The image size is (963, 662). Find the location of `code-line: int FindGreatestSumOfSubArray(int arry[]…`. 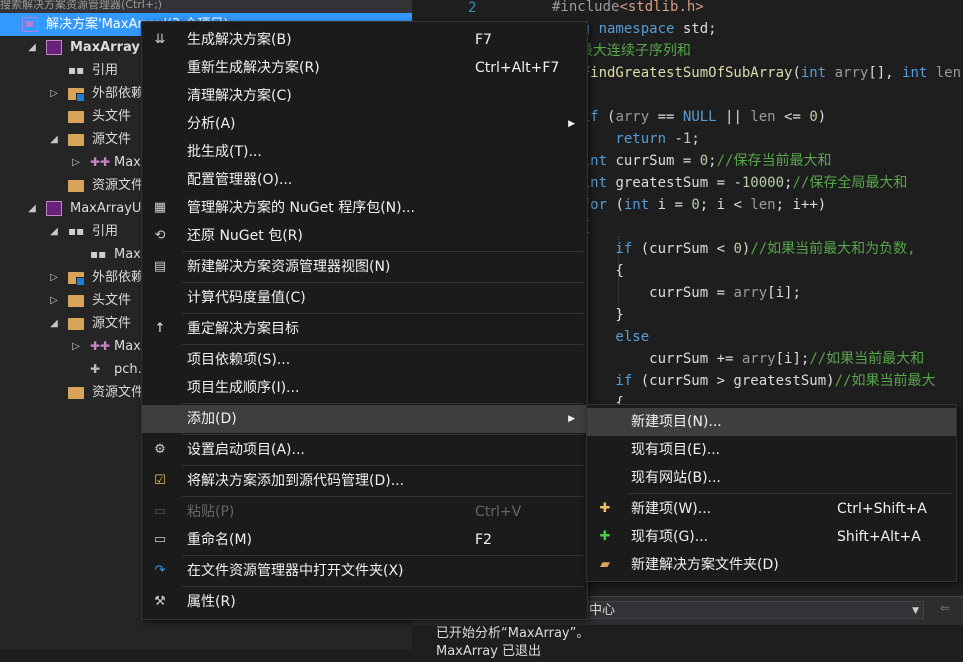

code-line: int FindGreatestSumOfSubArray(int arry[]… is located at coordinates (755, 73).